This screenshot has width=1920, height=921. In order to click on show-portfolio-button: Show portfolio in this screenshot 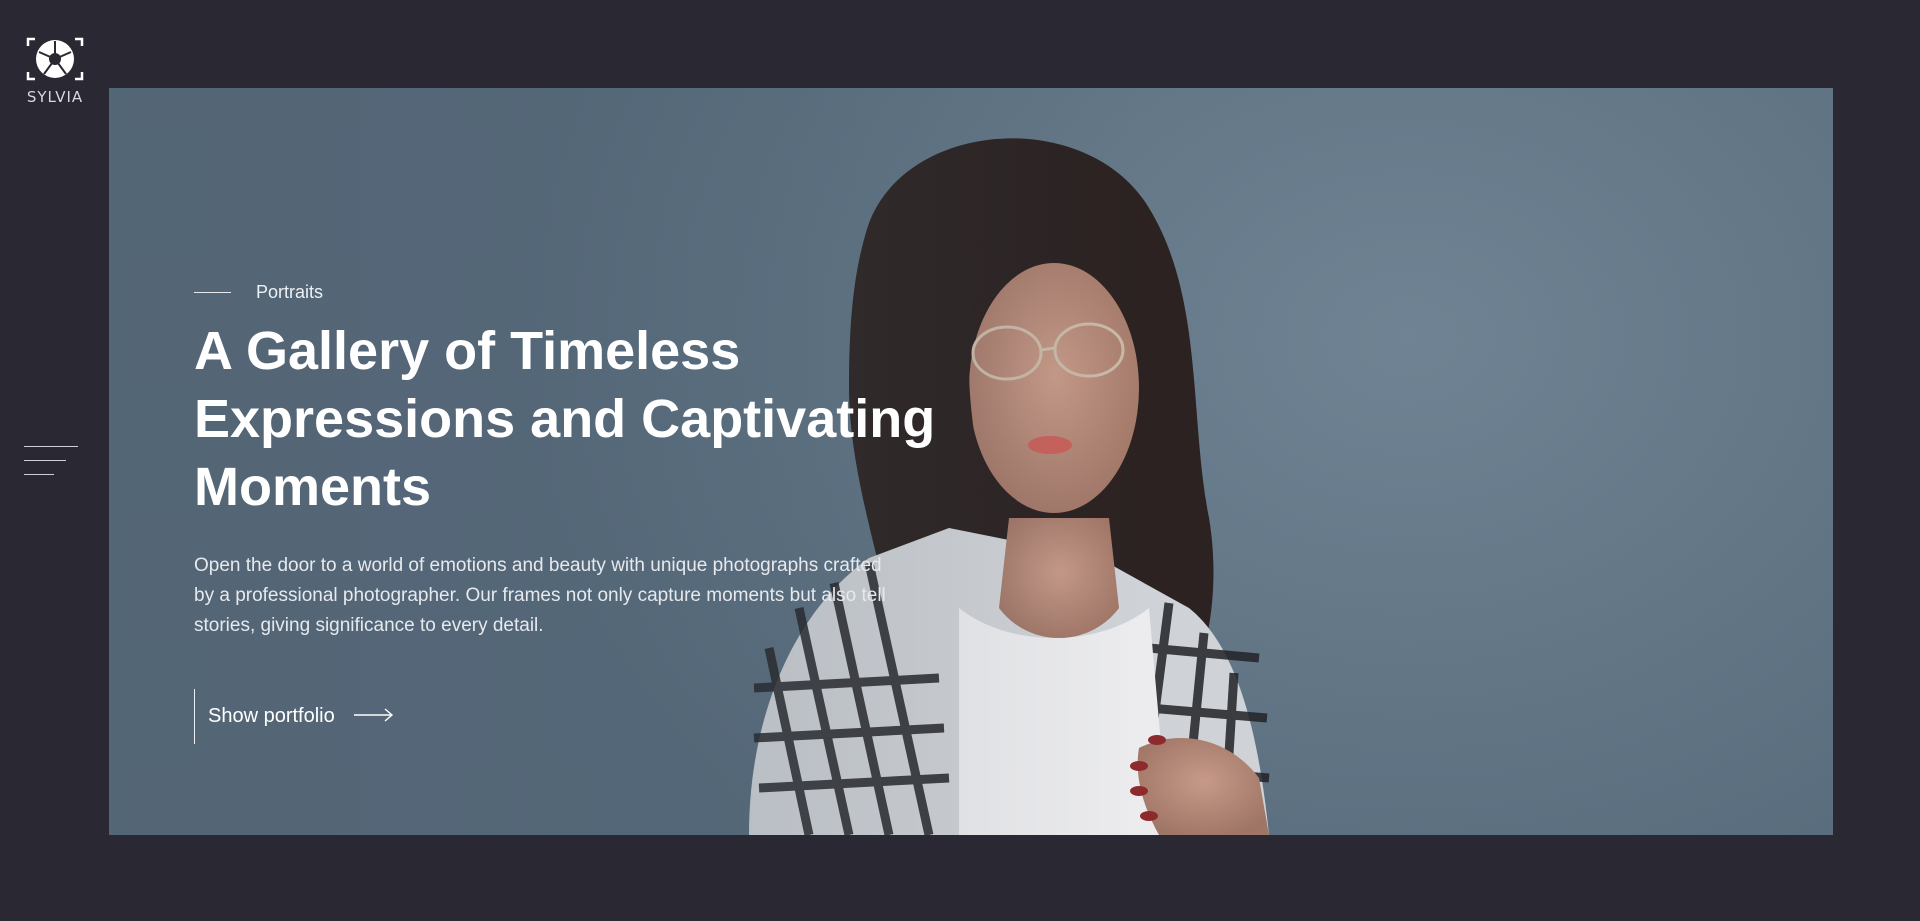, I will do `click(294, 716)`.